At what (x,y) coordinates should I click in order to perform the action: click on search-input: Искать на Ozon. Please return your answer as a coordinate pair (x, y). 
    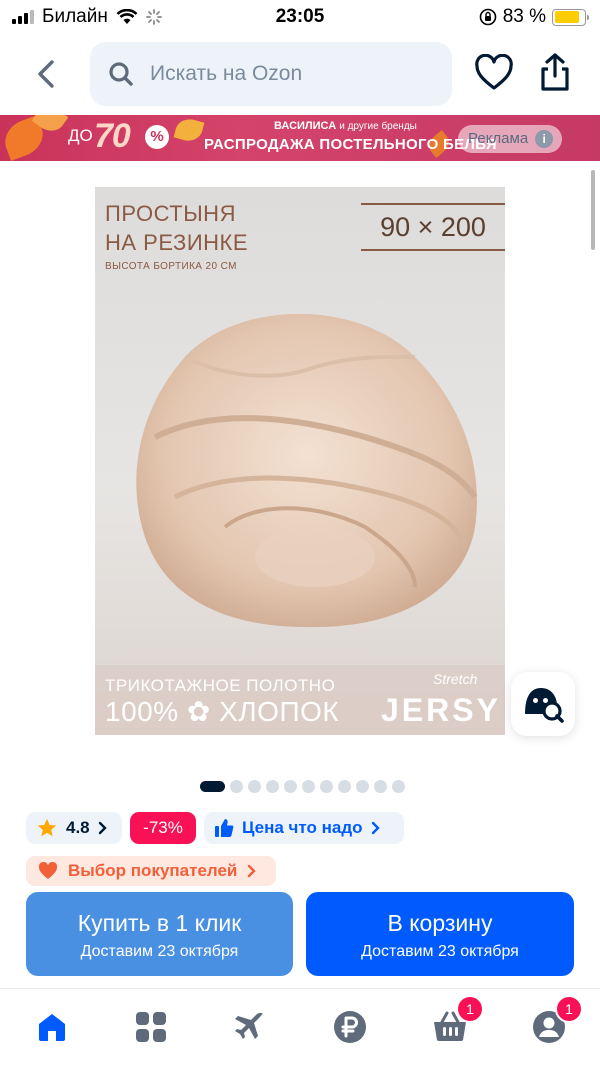
    Looking at the image, I should click on (271, 74).